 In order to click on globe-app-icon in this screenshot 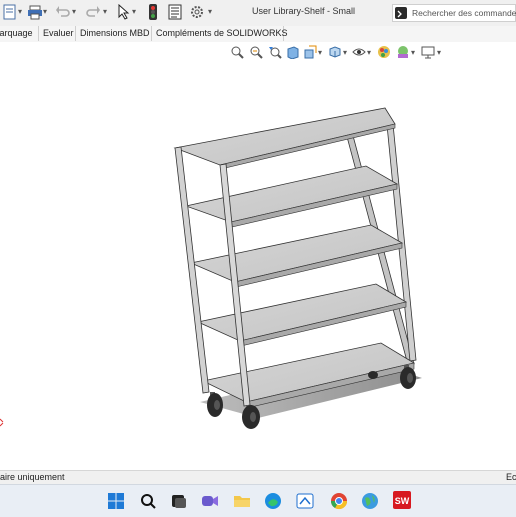, I will do `click(370, 501)`.